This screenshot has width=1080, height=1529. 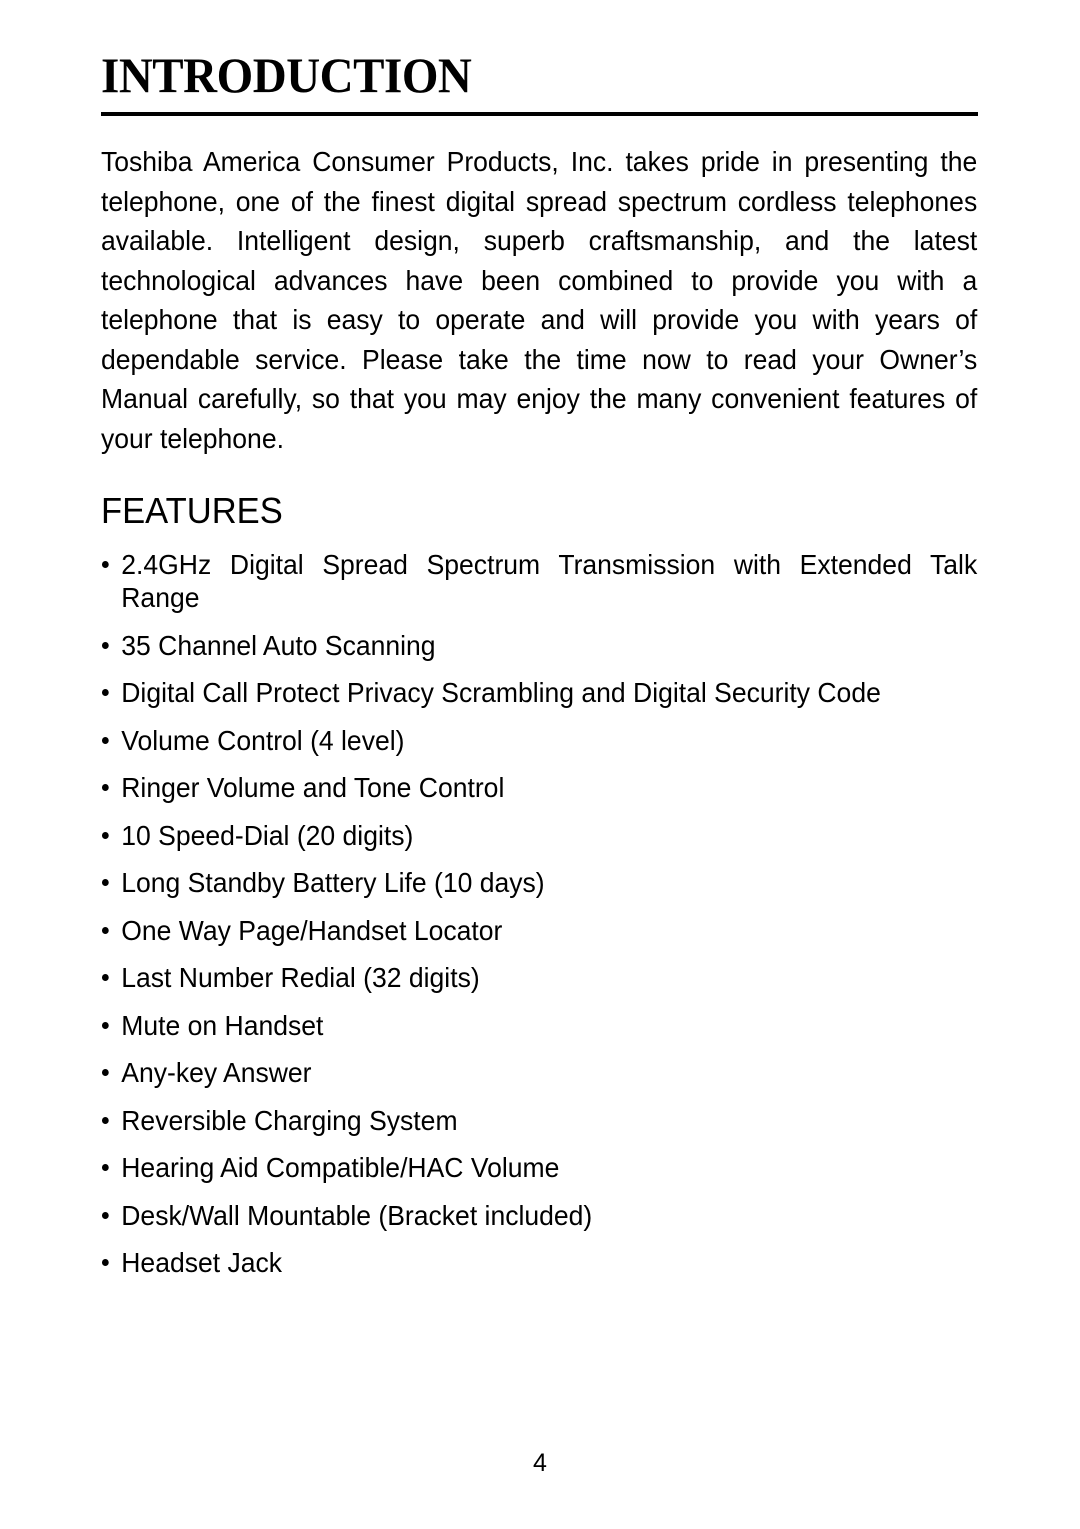 I want to click on list-item: Headset Jack, so click(x=539, y=1262).